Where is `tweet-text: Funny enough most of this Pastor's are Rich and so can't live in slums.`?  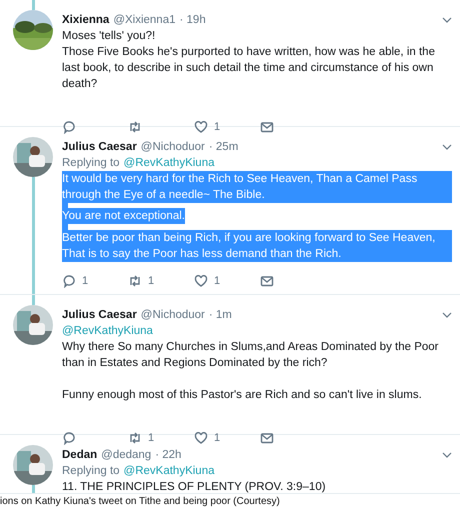 tweet-text: Funny enough most of this Pastor's are Rich and so can't live in slums. is located at coordinates (242, 395).